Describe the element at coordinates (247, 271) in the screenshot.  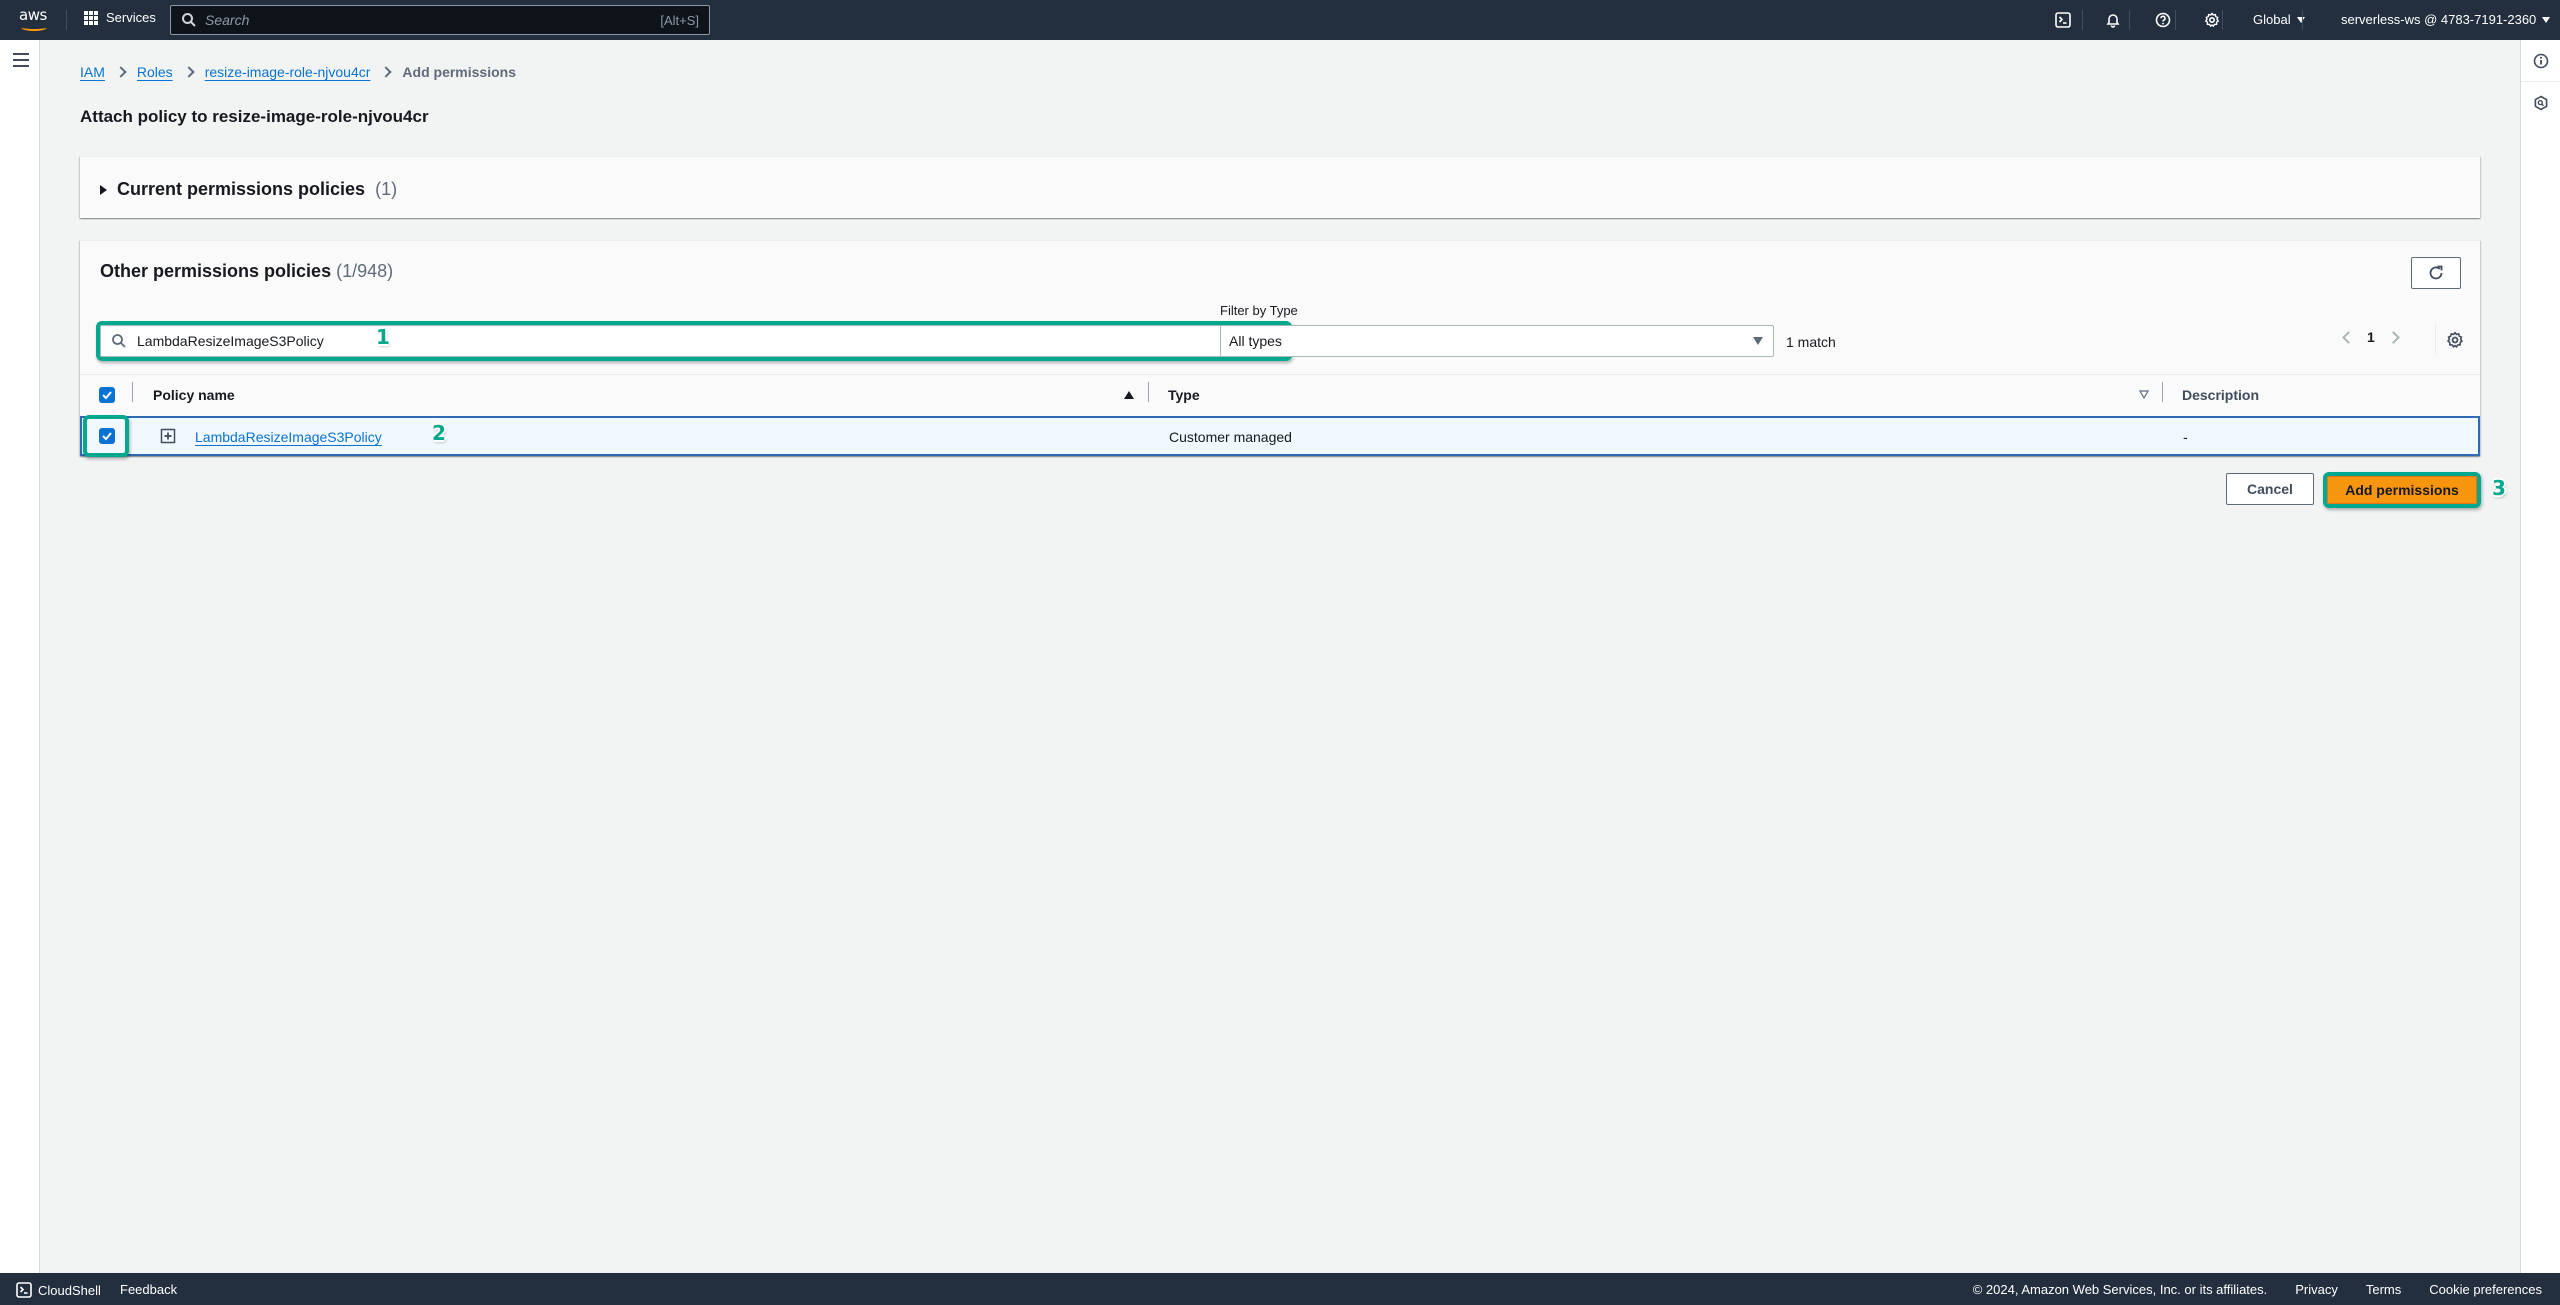
I see `section-header: Other permissions policies (1/948)` at that location.